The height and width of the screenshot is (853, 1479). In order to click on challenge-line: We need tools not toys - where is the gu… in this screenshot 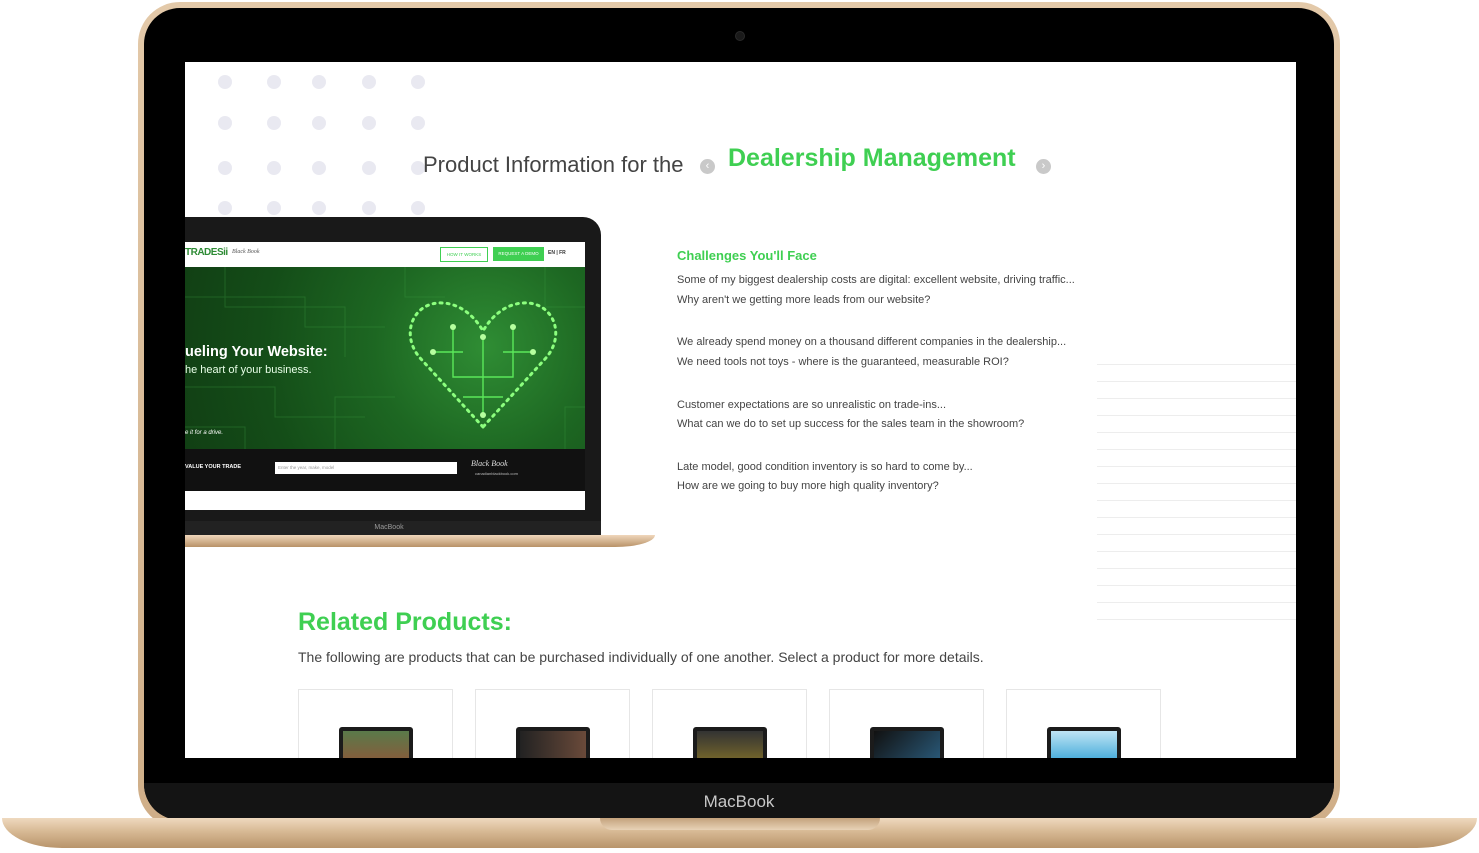, I will do `click(843, 362)`.